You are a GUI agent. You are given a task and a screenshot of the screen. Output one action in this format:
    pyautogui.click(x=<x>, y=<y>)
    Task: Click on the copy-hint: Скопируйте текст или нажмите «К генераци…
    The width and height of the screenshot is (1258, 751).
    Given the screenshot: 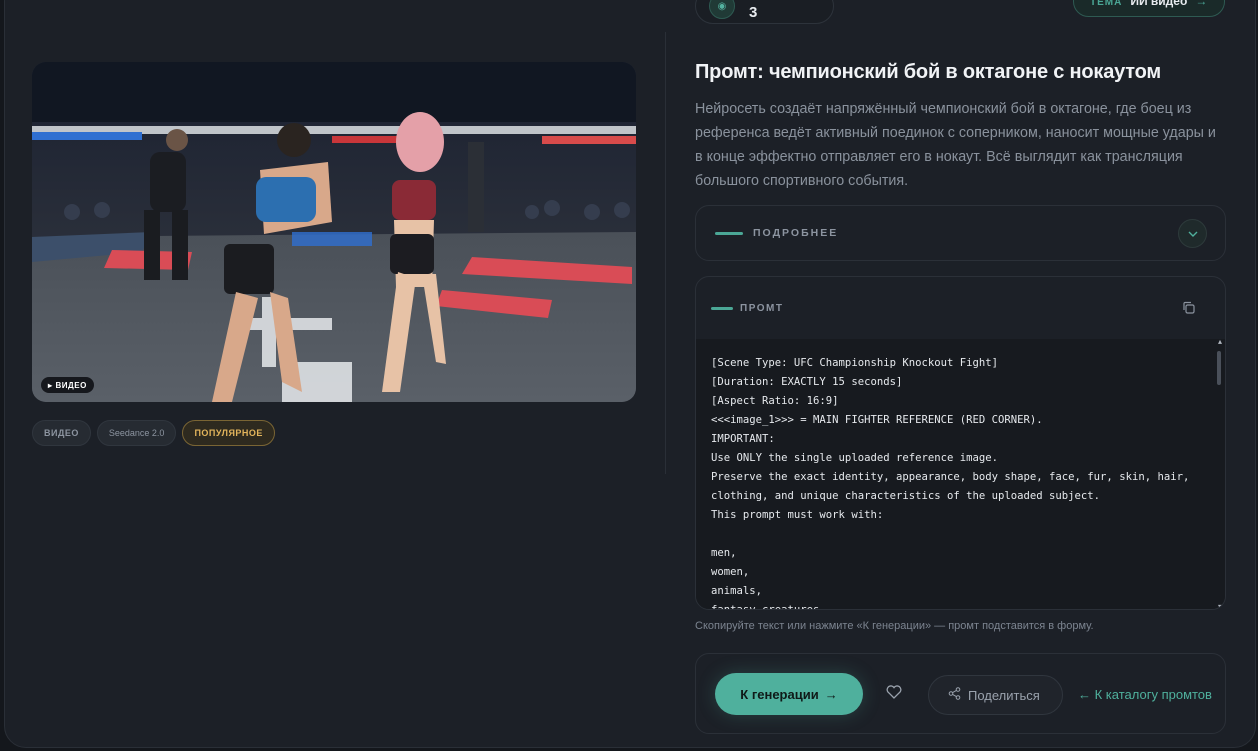 What is the action you would take?
    pyautogui.click(x=894, y=626)
    